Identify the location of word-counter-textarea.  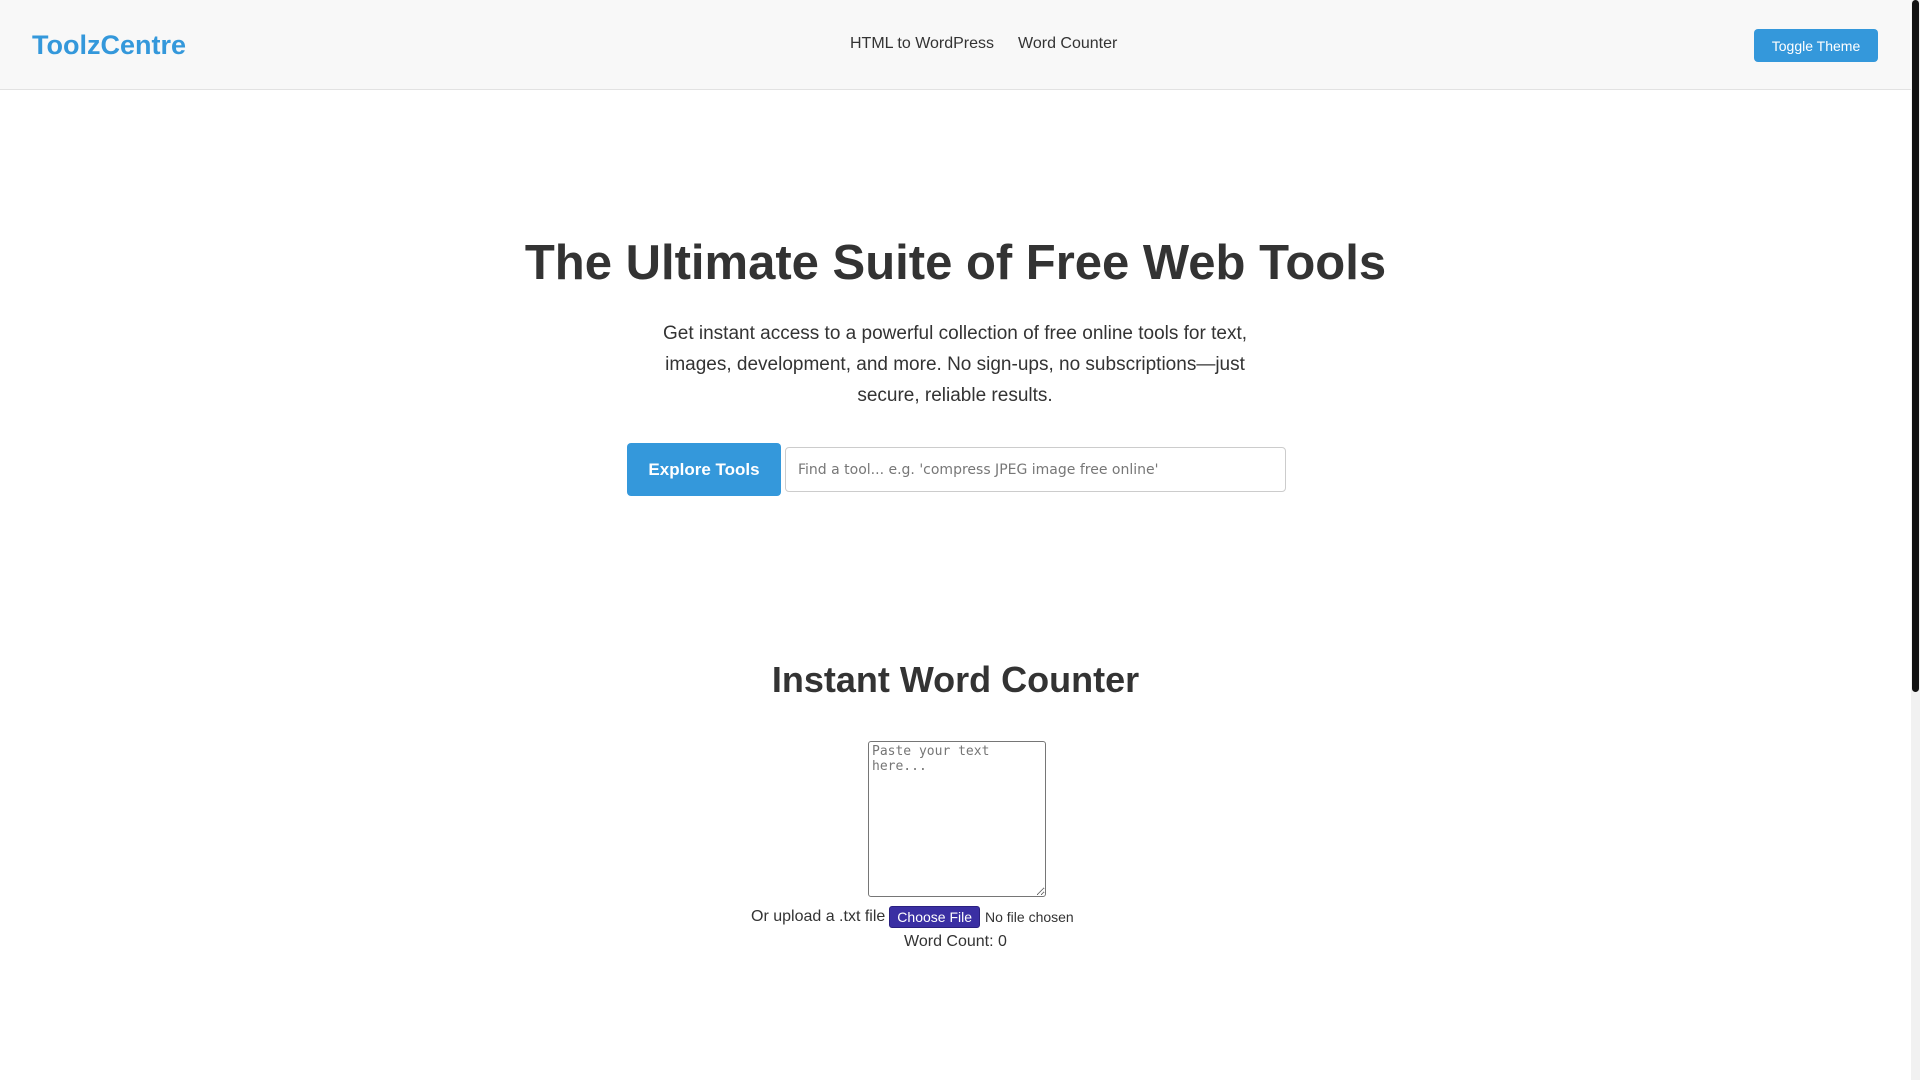
(957, 819).